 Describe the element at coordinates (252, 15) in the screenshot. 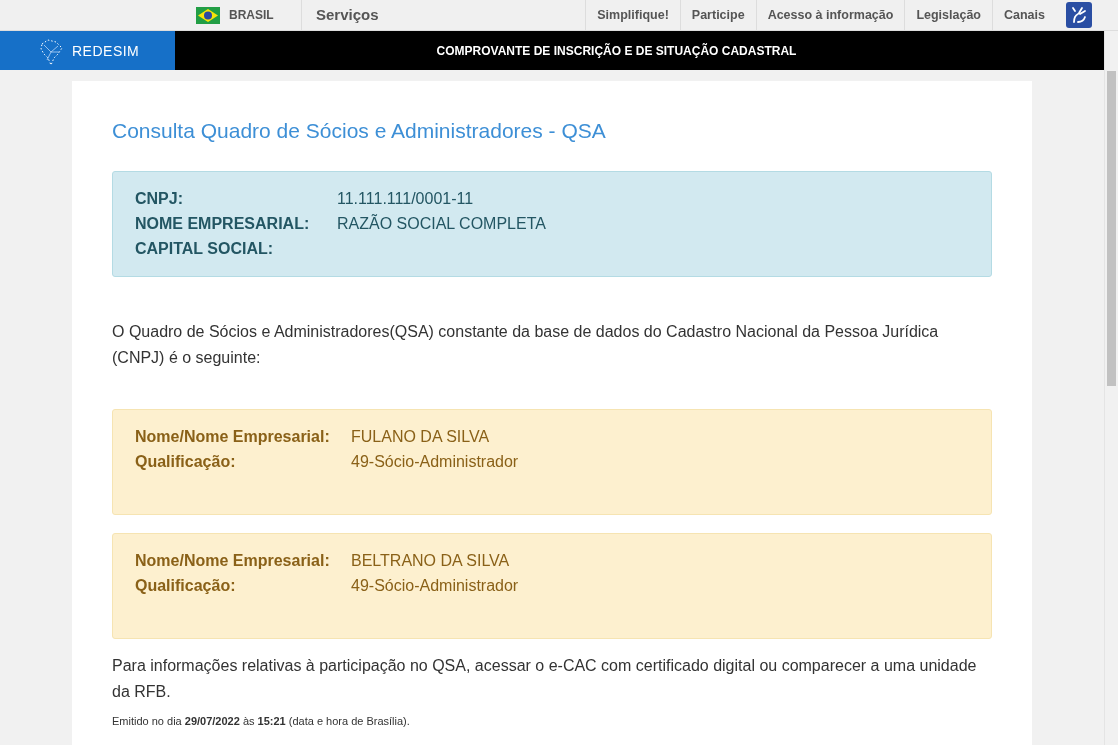

I see `country-label: BRASIL` at that location.